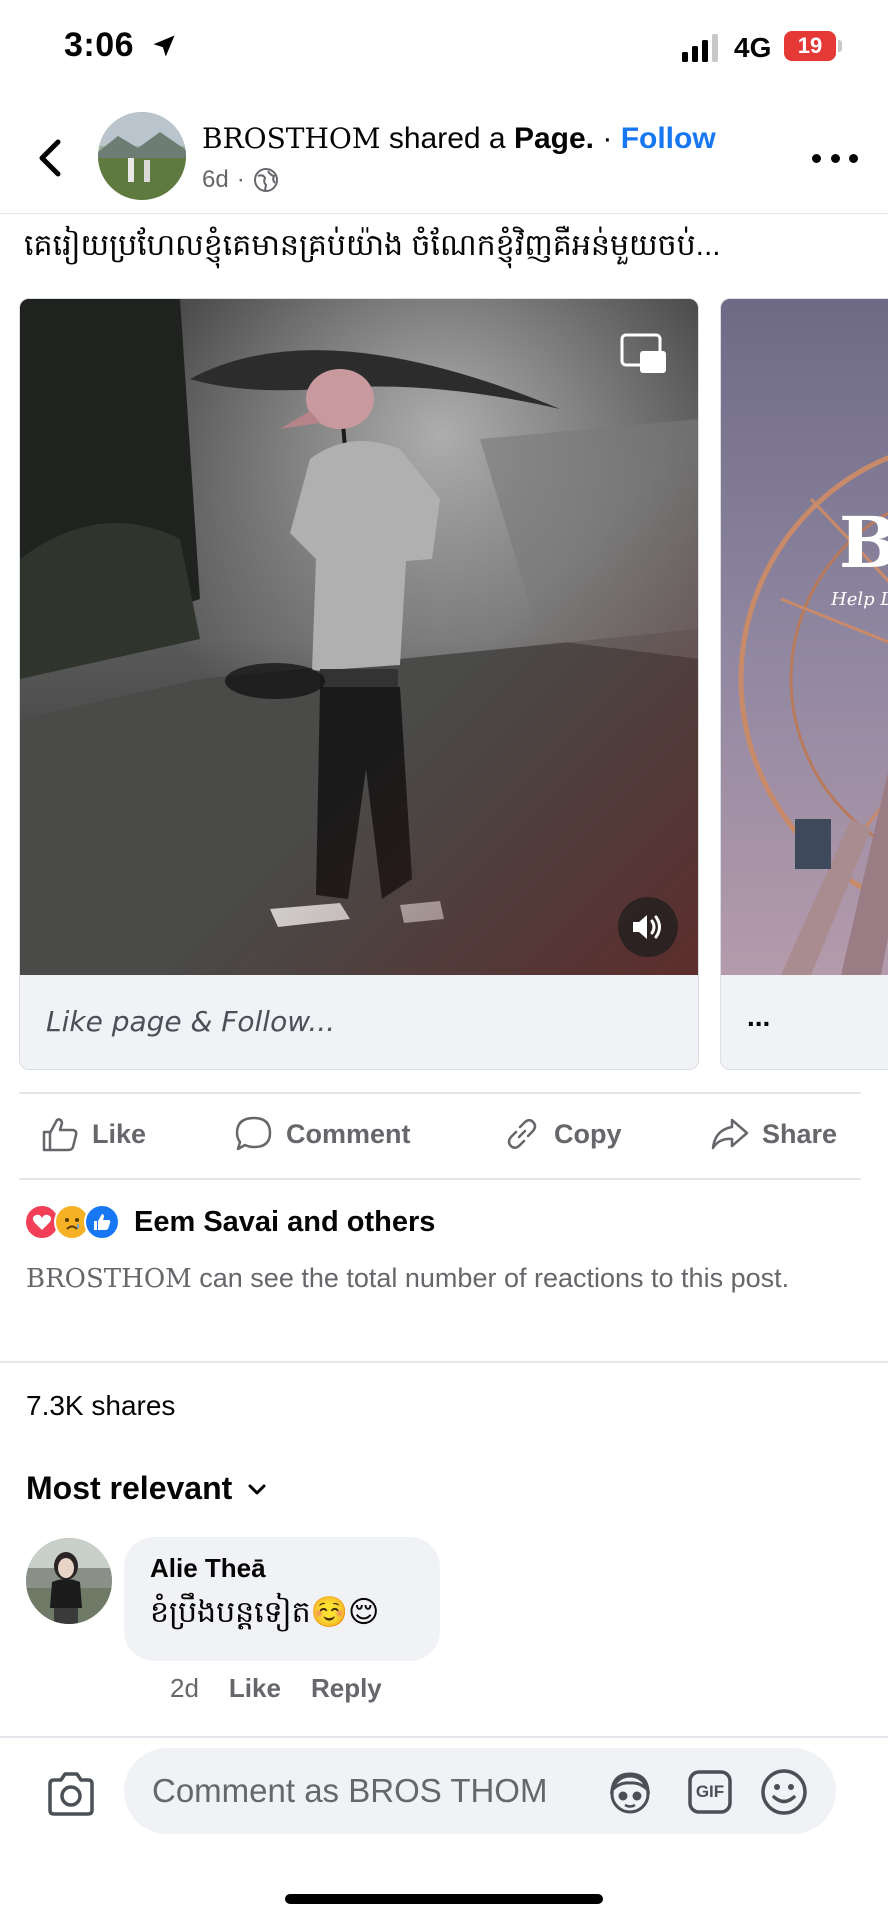 The height and width of the screenshot is (1920, 888). Describe the element at coordinates (350, 1790) in the screenshot. I see `comment-input-placeholder: Comment as BROS THOM` at that location.